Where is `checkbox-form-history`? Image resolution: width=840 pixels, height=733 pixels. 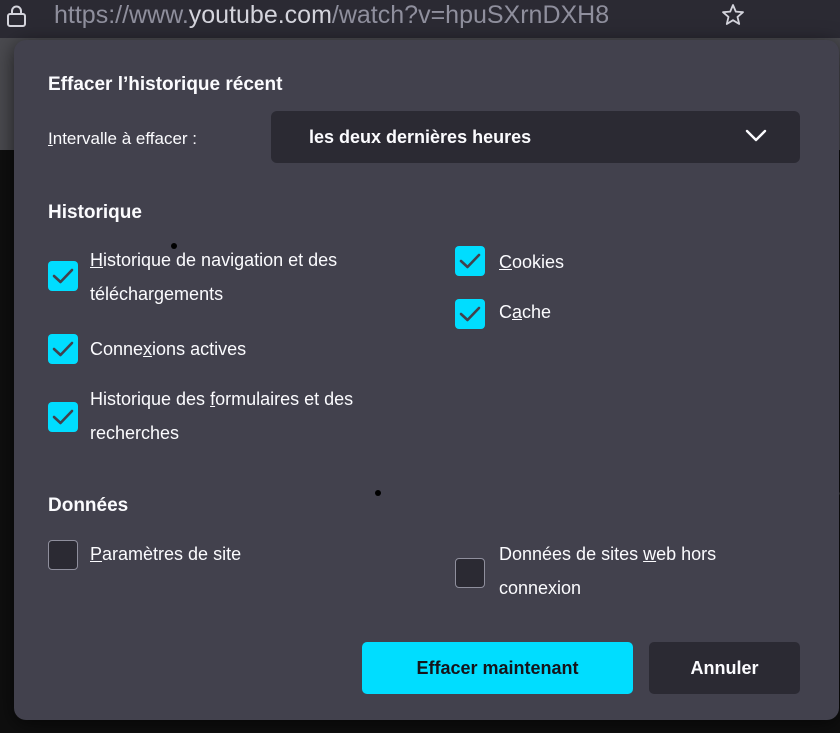
checkbox-form-history is located at coordinates (63, 417).